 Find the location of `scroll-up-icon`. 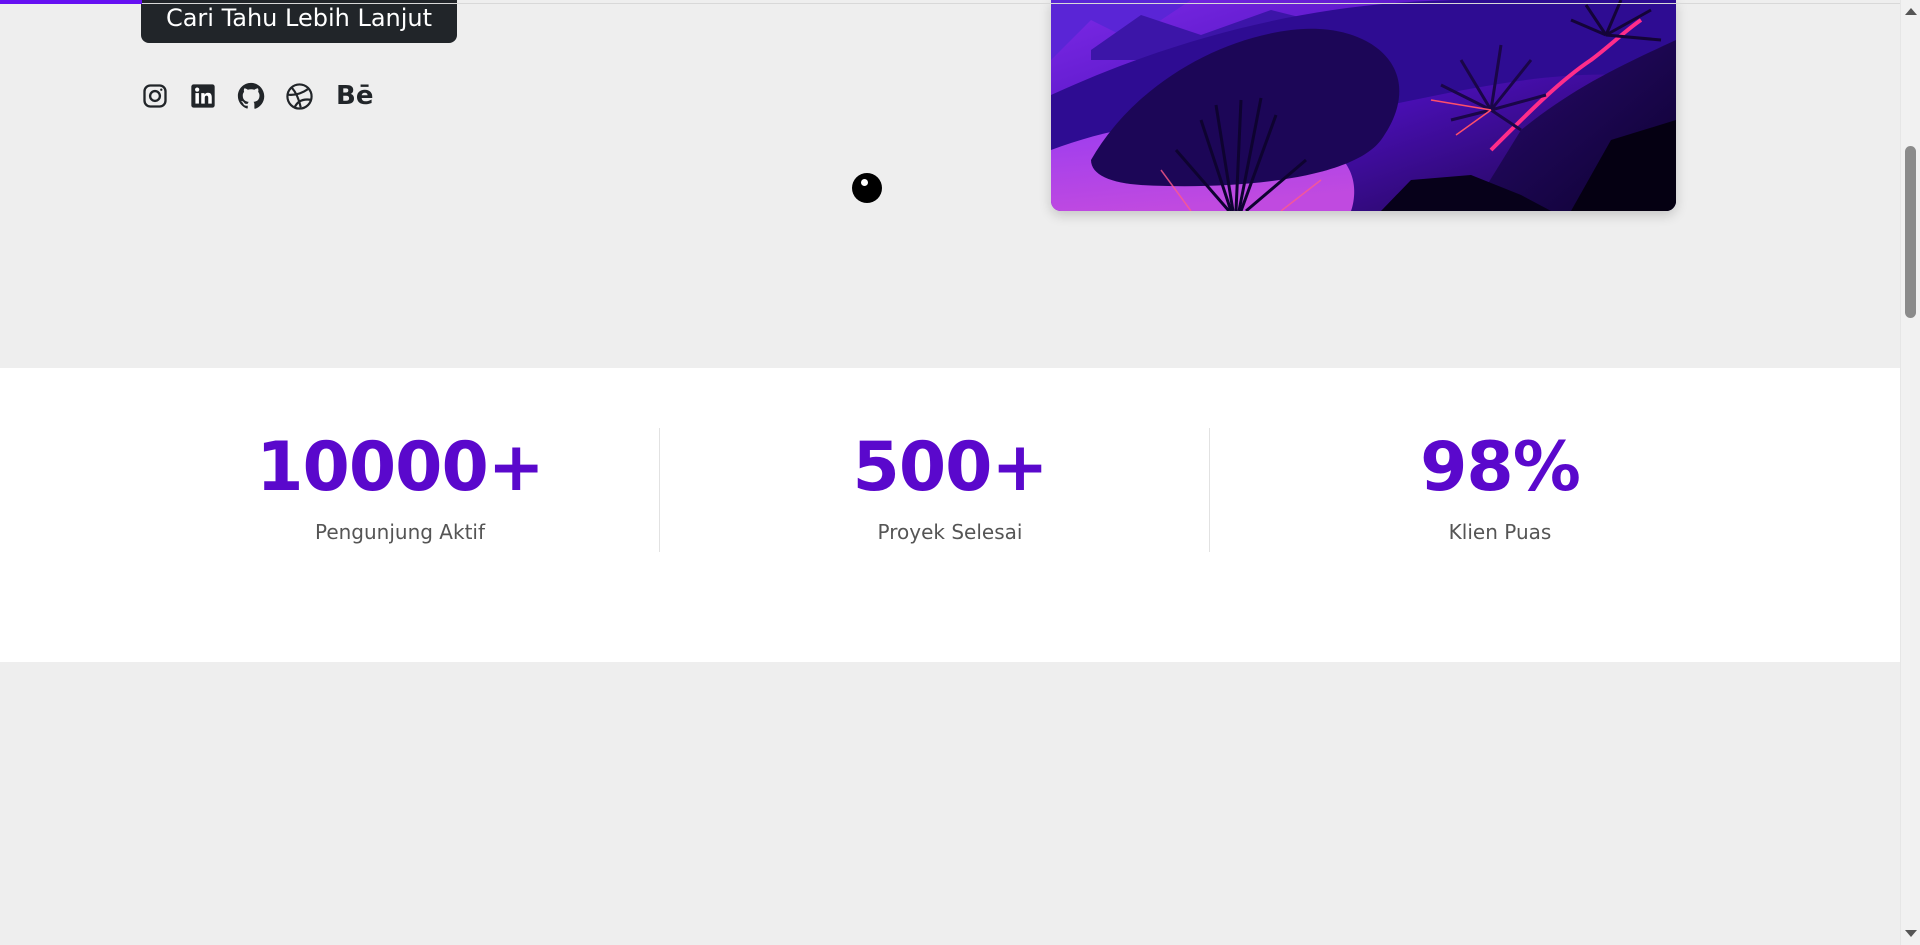

scroll-up-icon is located at coordinates (1911, 11).